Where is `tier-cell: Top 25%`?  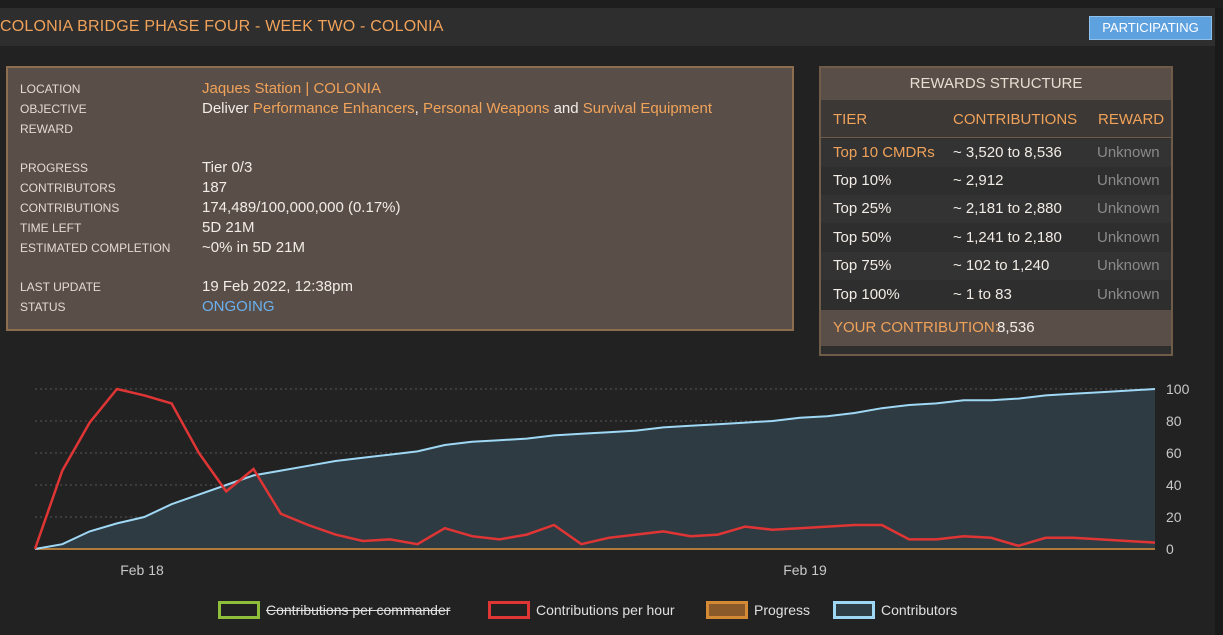 tier-cell: Top 25% is located at coordinates (862, 208).